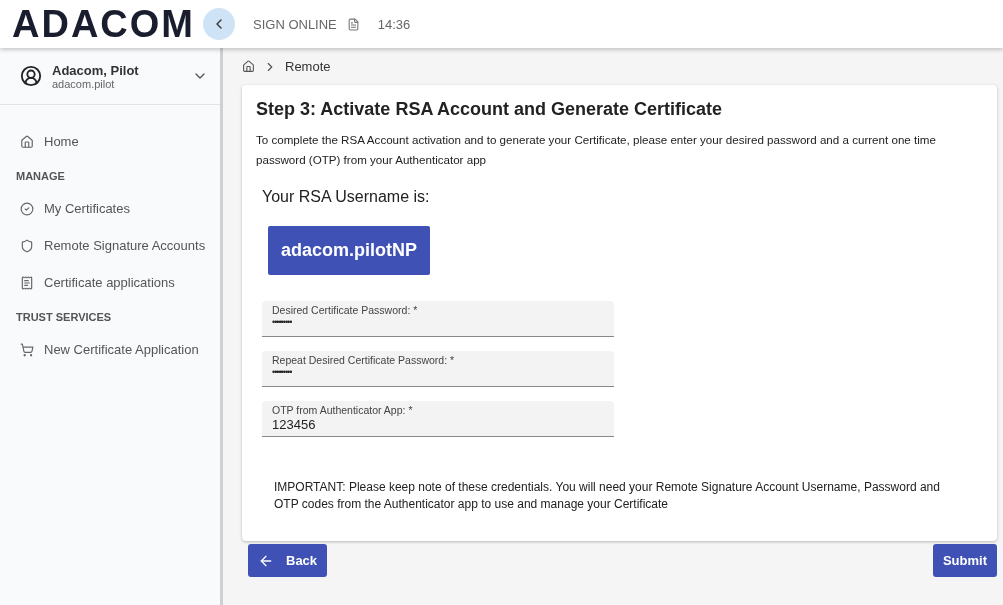  Describe the element at coordinates (219, 24) in the screenshot. I see `collapse-button` at that location.